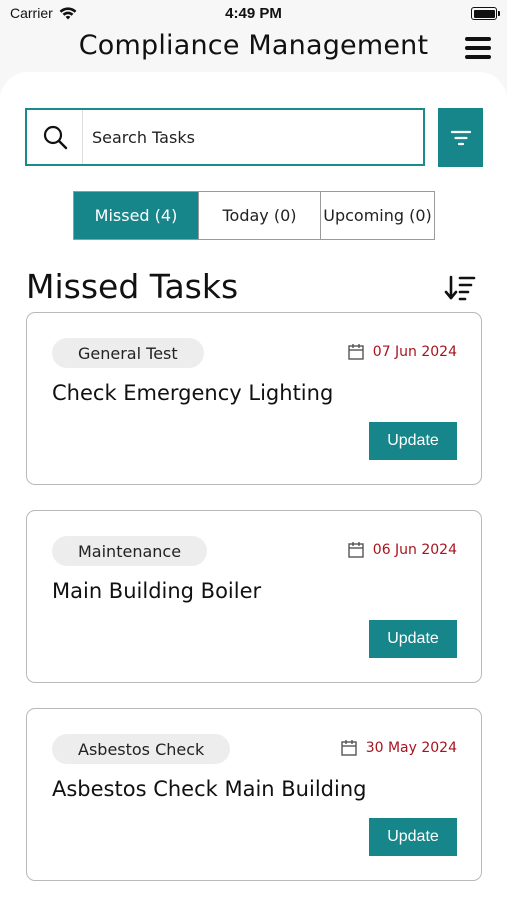  I want to click on tab-upcoming: Upcoming (0), so click(377, 215).